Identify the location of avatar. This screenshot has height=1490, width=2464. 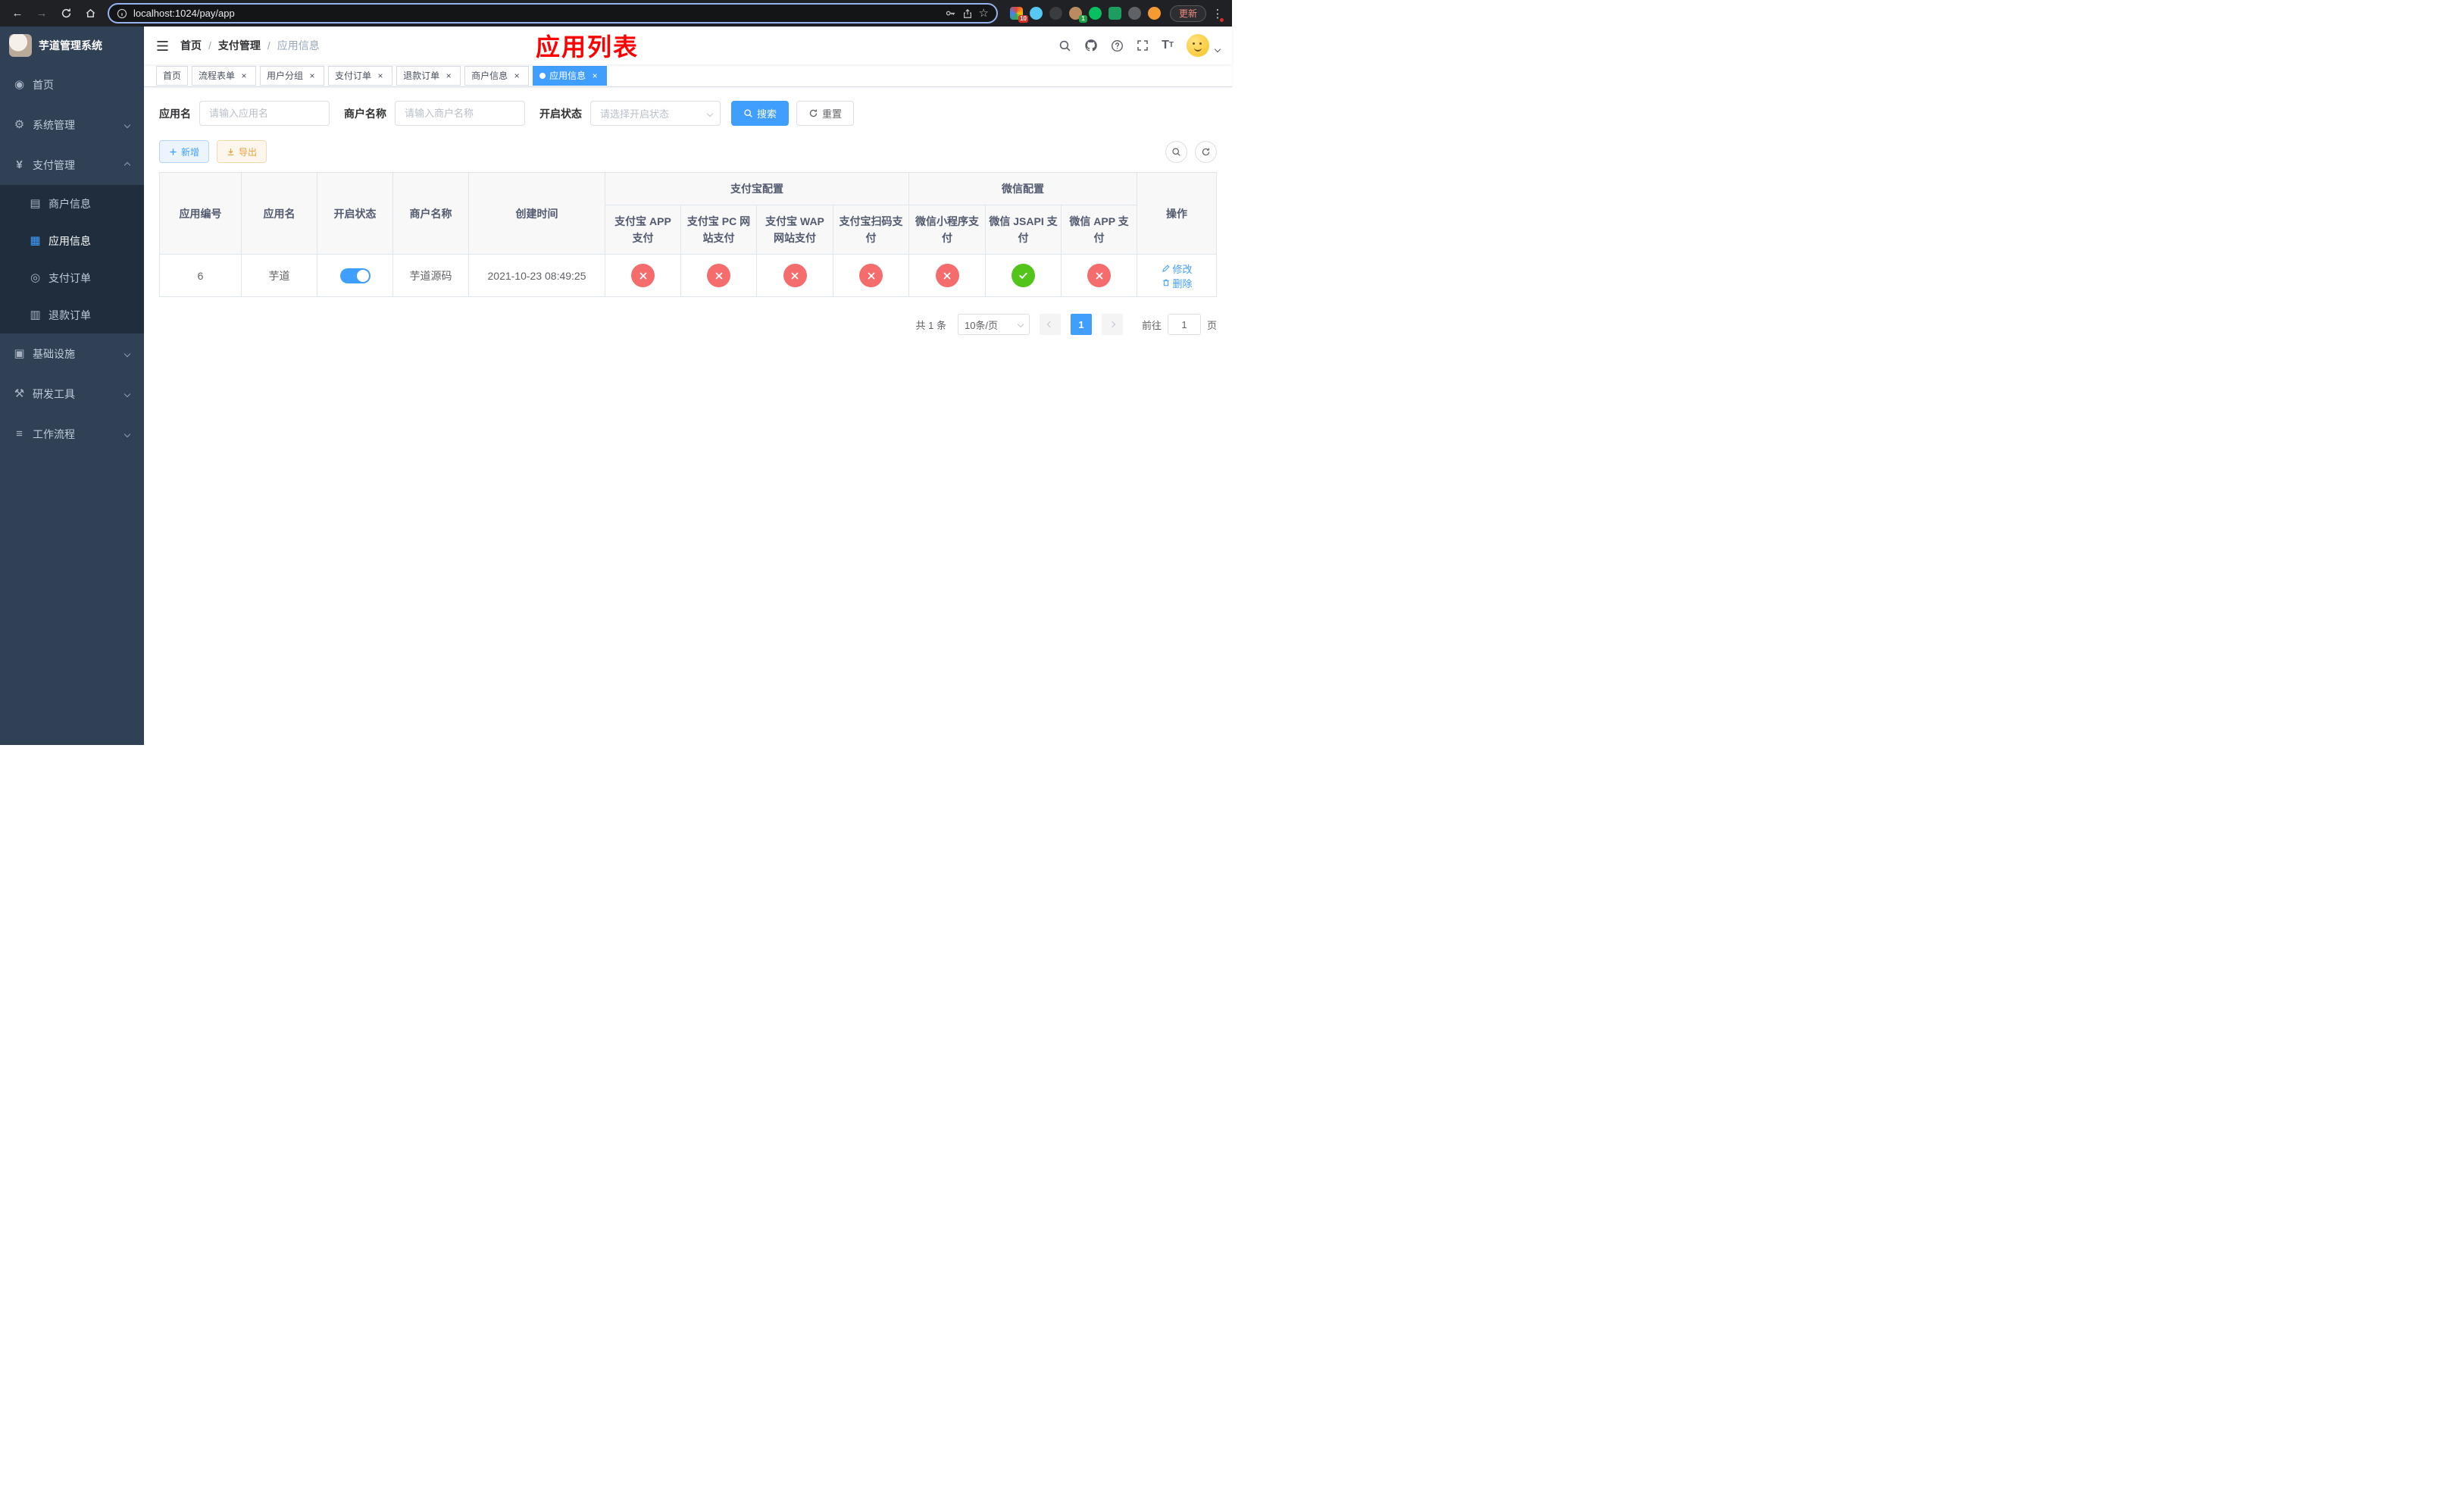
(1198, 45).